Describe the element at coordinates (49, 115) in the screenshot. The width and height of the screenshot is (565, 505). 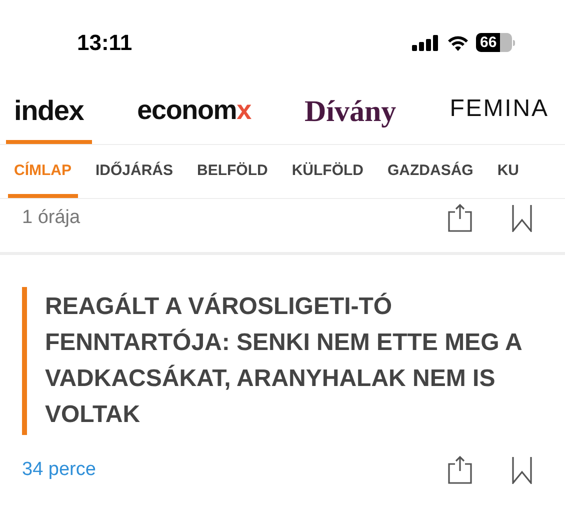
I see `brand-tab: index` at that location.